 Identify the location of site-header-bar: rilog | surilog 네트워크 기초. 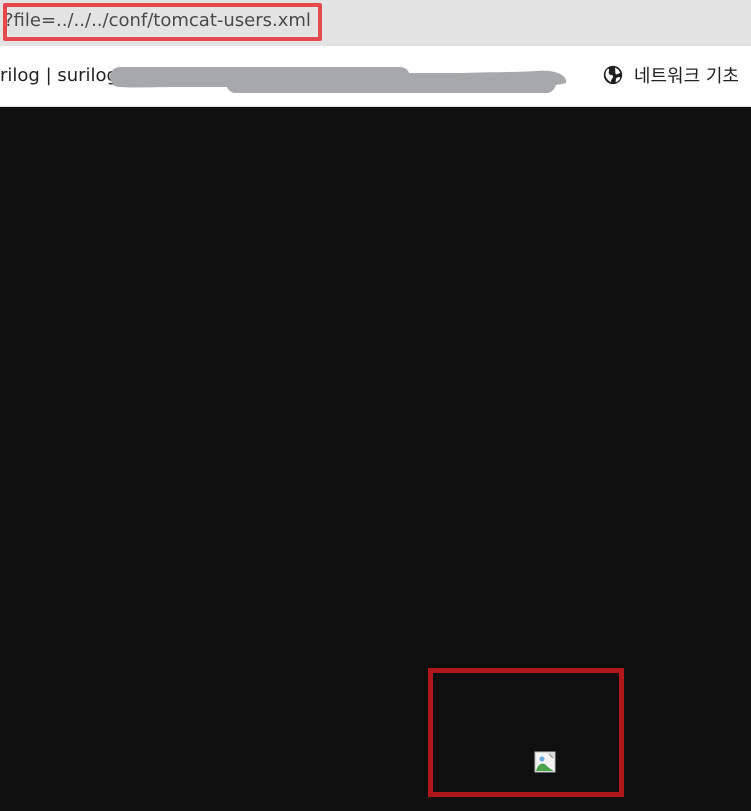
(375, 76).